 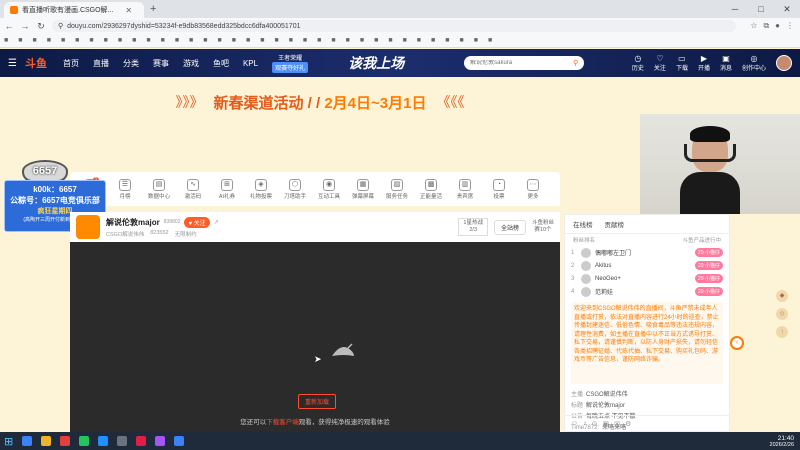 What do you see at coordinates (320, 102) in the screenshot?
I see `event-banner: 》》》 新春渠道活动 / / 2月4日~3月1日 《《《` at bounding box center [320, 102].